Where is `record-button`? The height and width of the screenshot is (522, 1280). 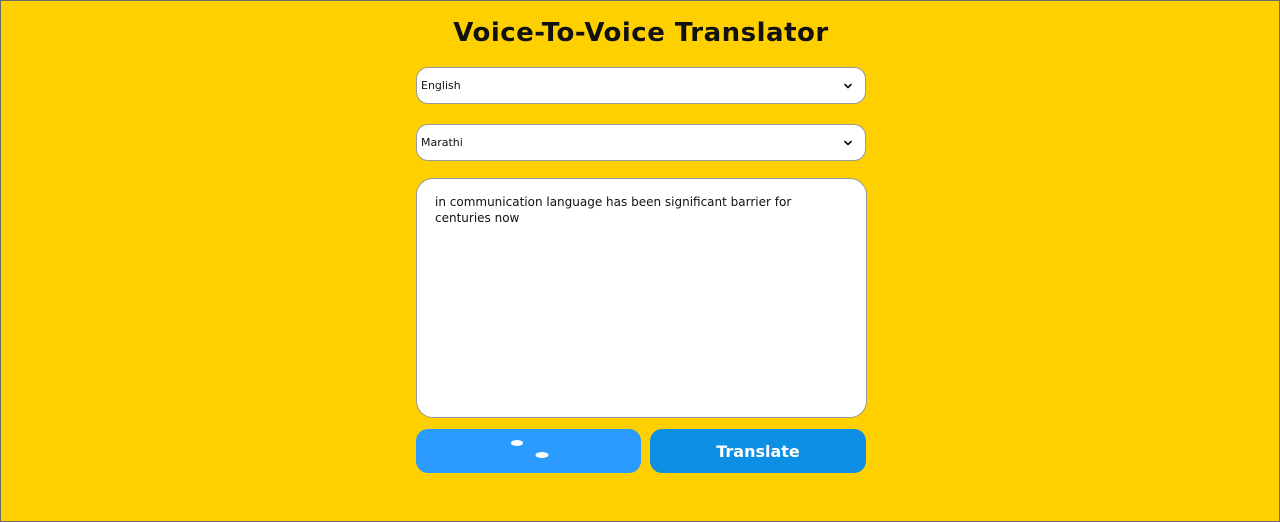 record-button is located at coordinates (528, 451).